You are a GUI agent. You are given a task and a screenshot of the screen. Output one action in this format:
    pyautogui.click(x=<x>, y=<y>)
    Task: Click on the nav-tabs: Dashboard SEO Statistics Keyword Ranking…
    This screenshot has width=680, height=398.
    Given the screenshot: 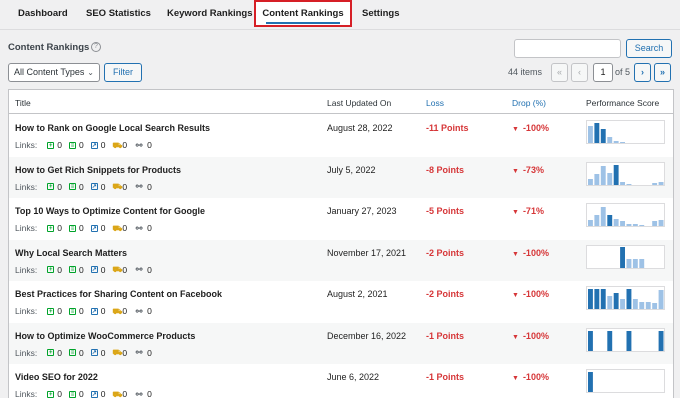 What is the action you would take?
    pyautogui.click(x=340, y=15)
    